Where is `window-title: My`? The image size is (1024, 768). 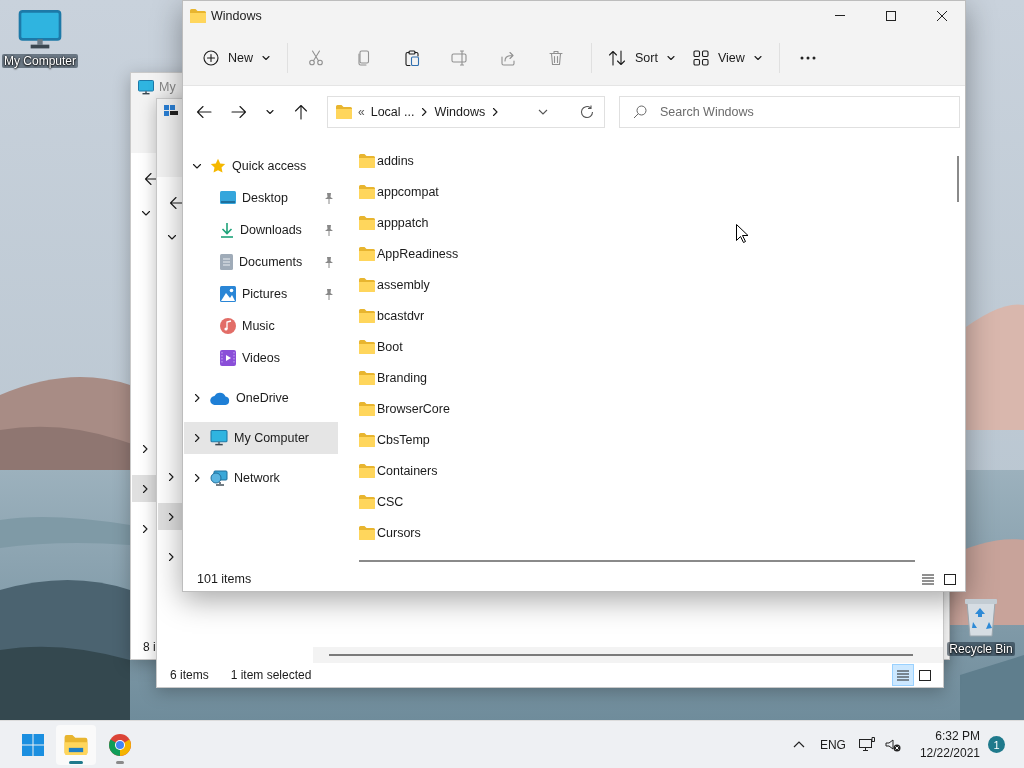 window-title: My is located at coordinates (167, 87).